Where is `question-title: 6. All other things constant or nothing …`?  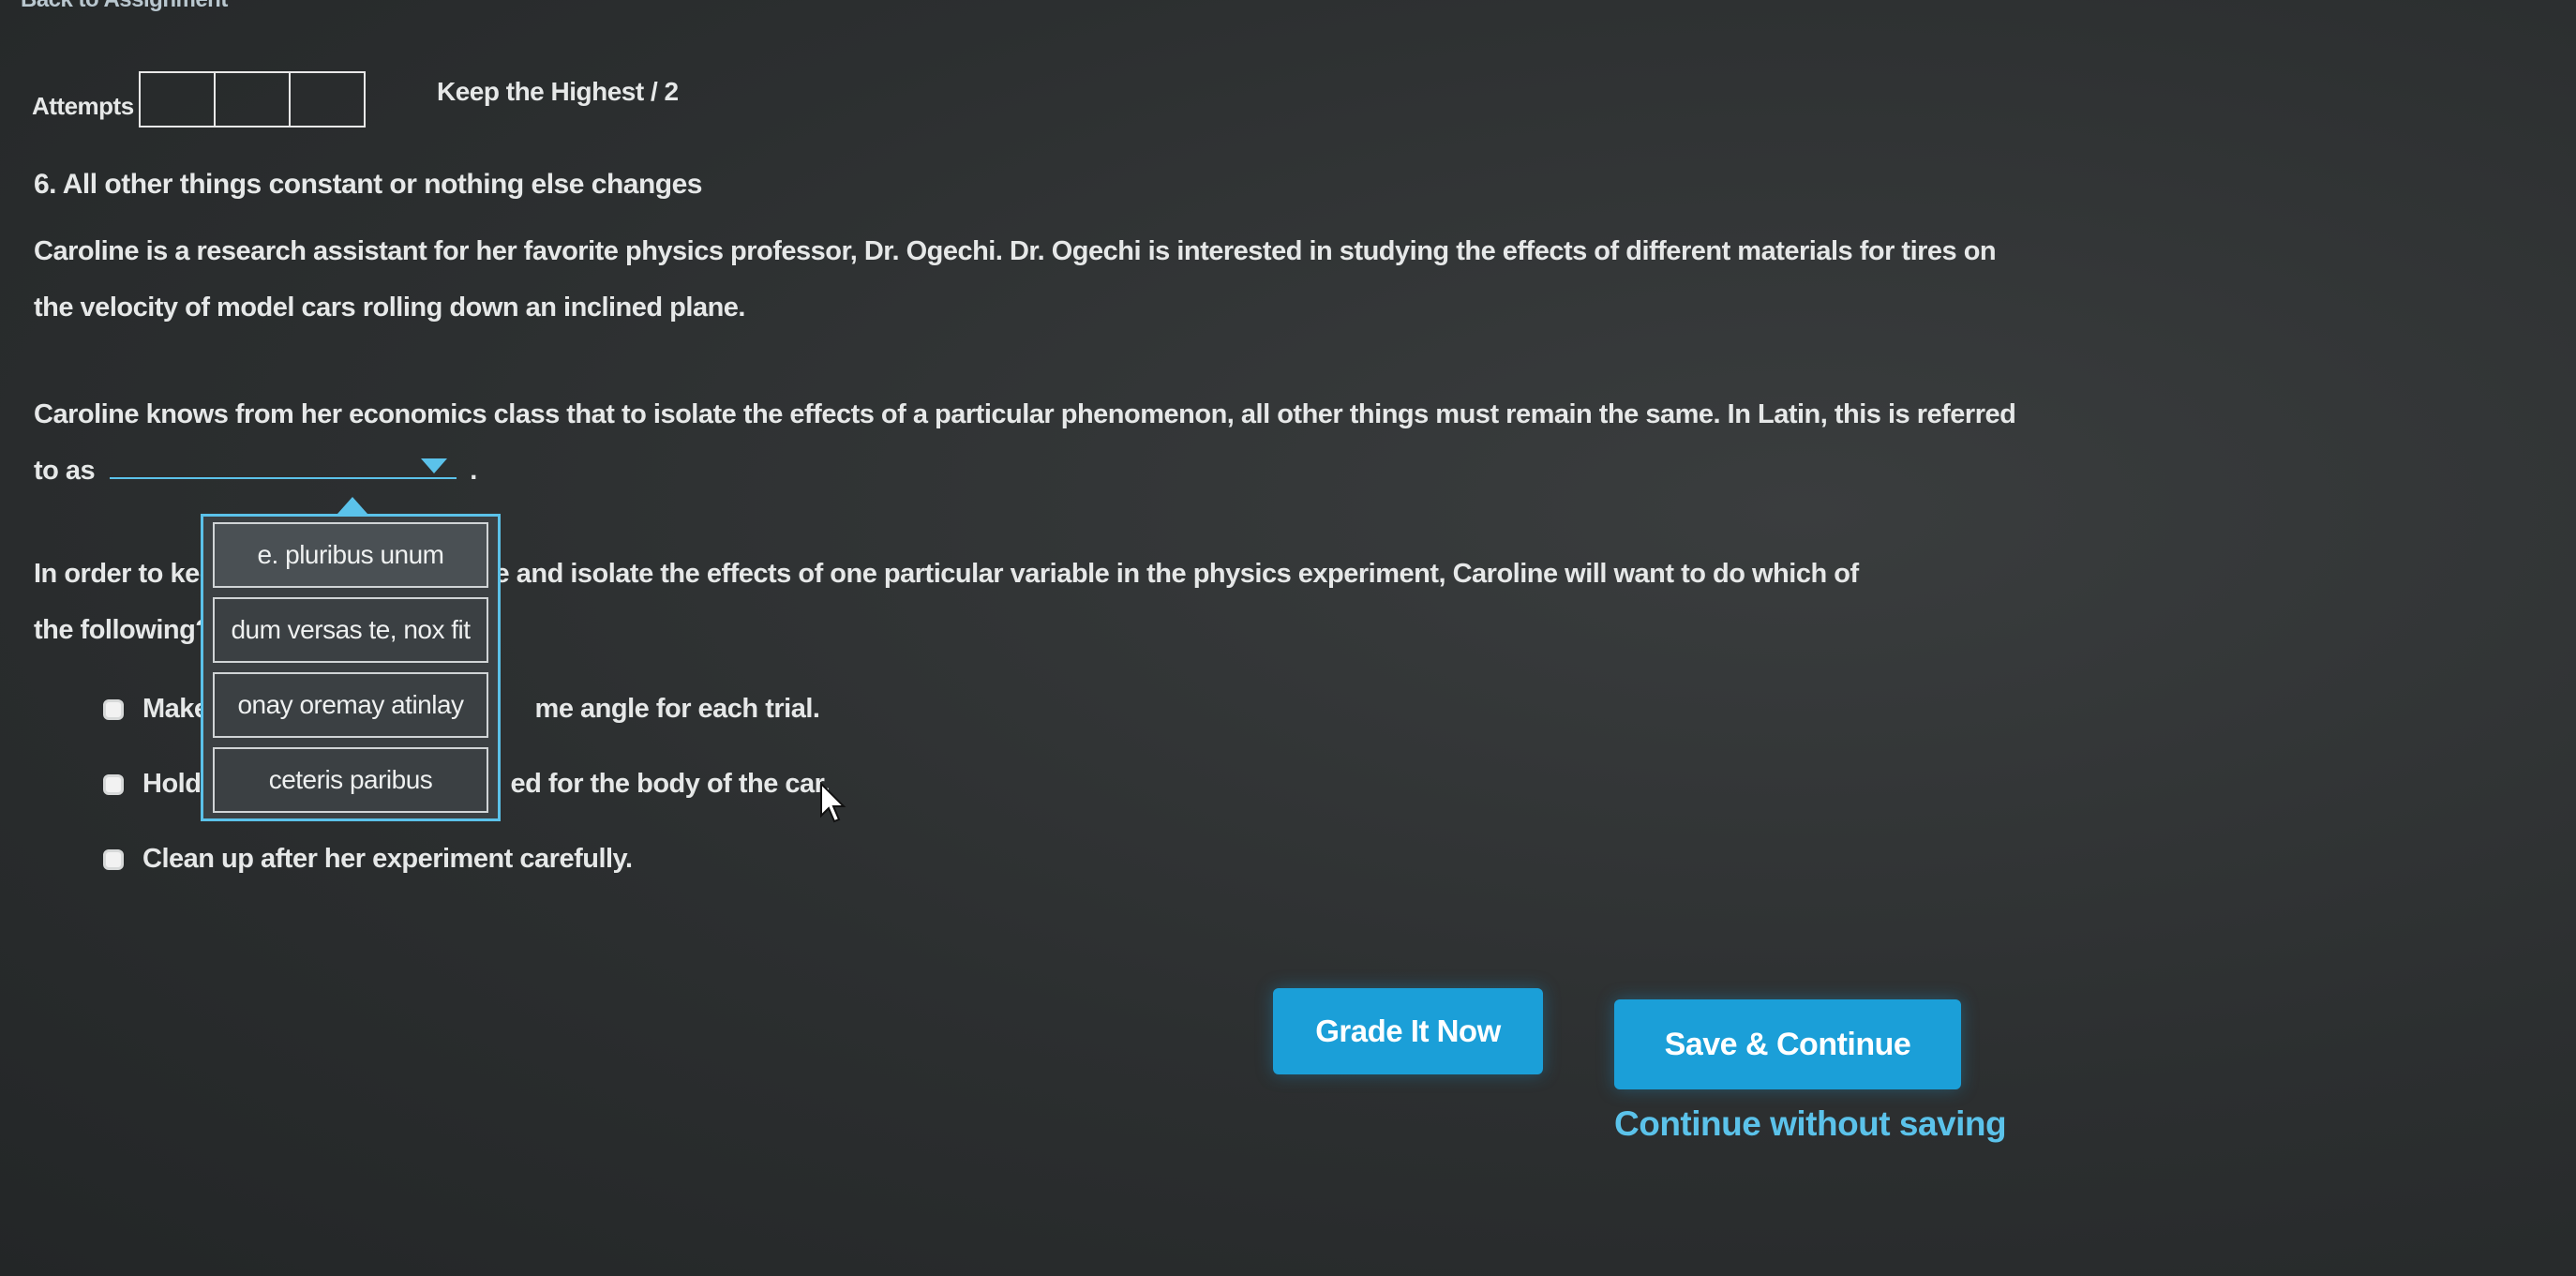
question-title: 6. All other things constant or nothing … is located at coordinates (368, 184).